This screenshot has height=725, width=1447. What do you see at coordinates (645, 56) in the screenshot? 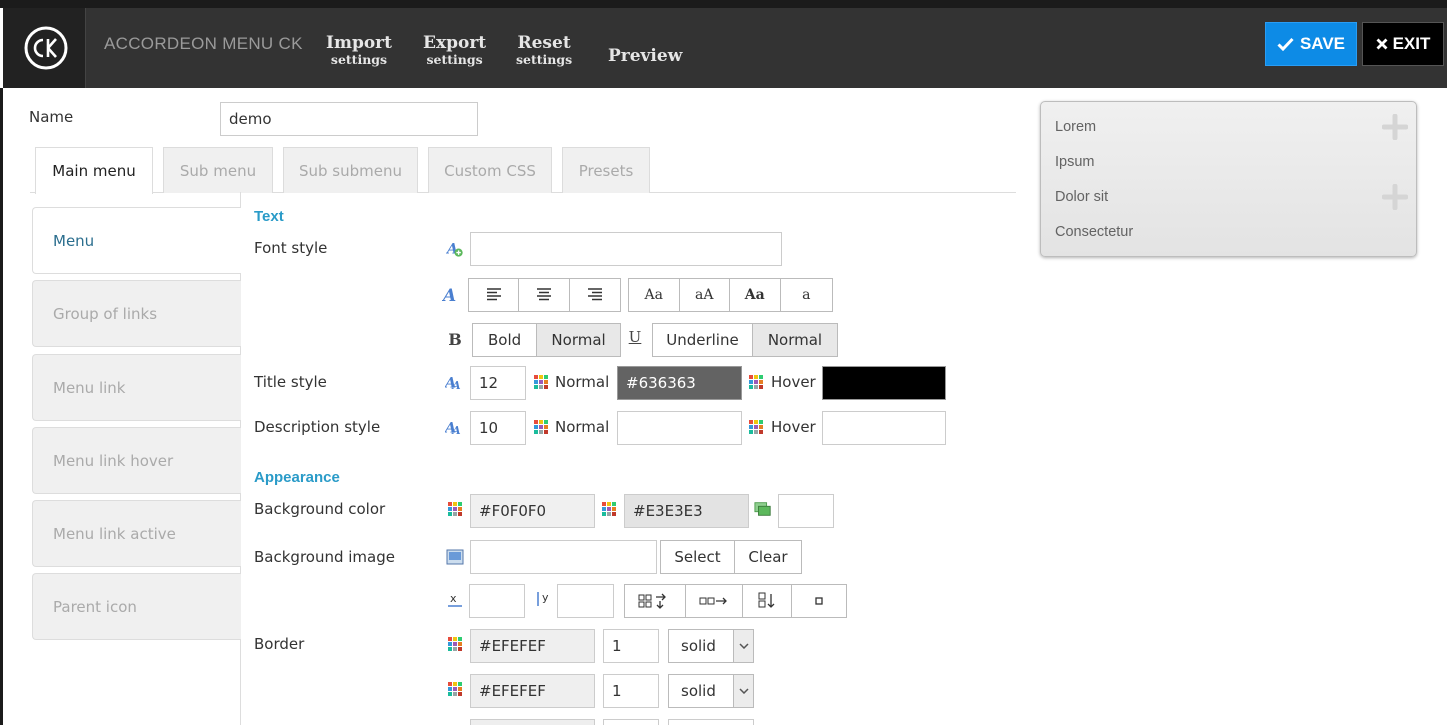
I see `preview-button: Preview` at bounding box center [645, 56].